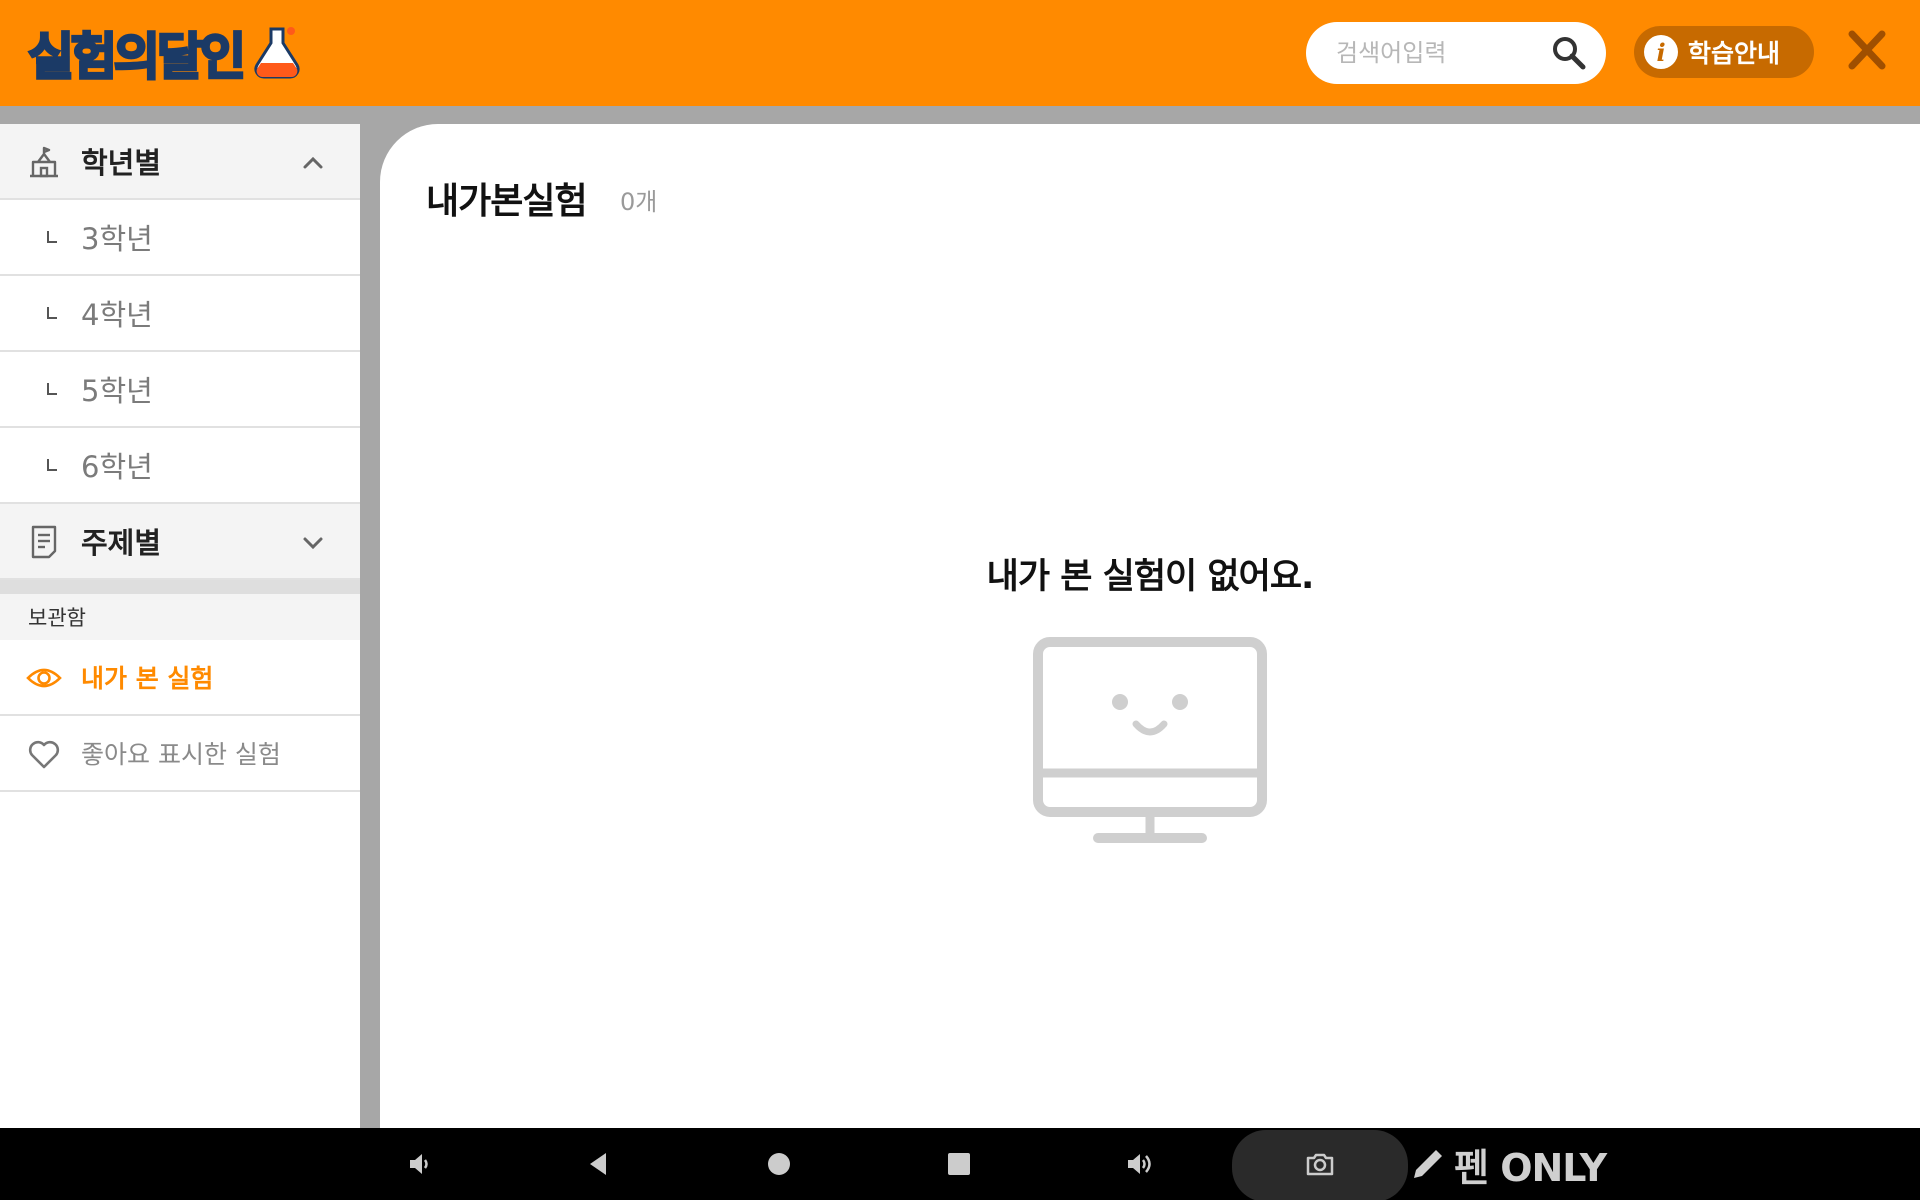 The width and height of the screenshot is (1920, 1200). I want to click on sidebar-group-grade-label: 학년별, so click(121, 163).